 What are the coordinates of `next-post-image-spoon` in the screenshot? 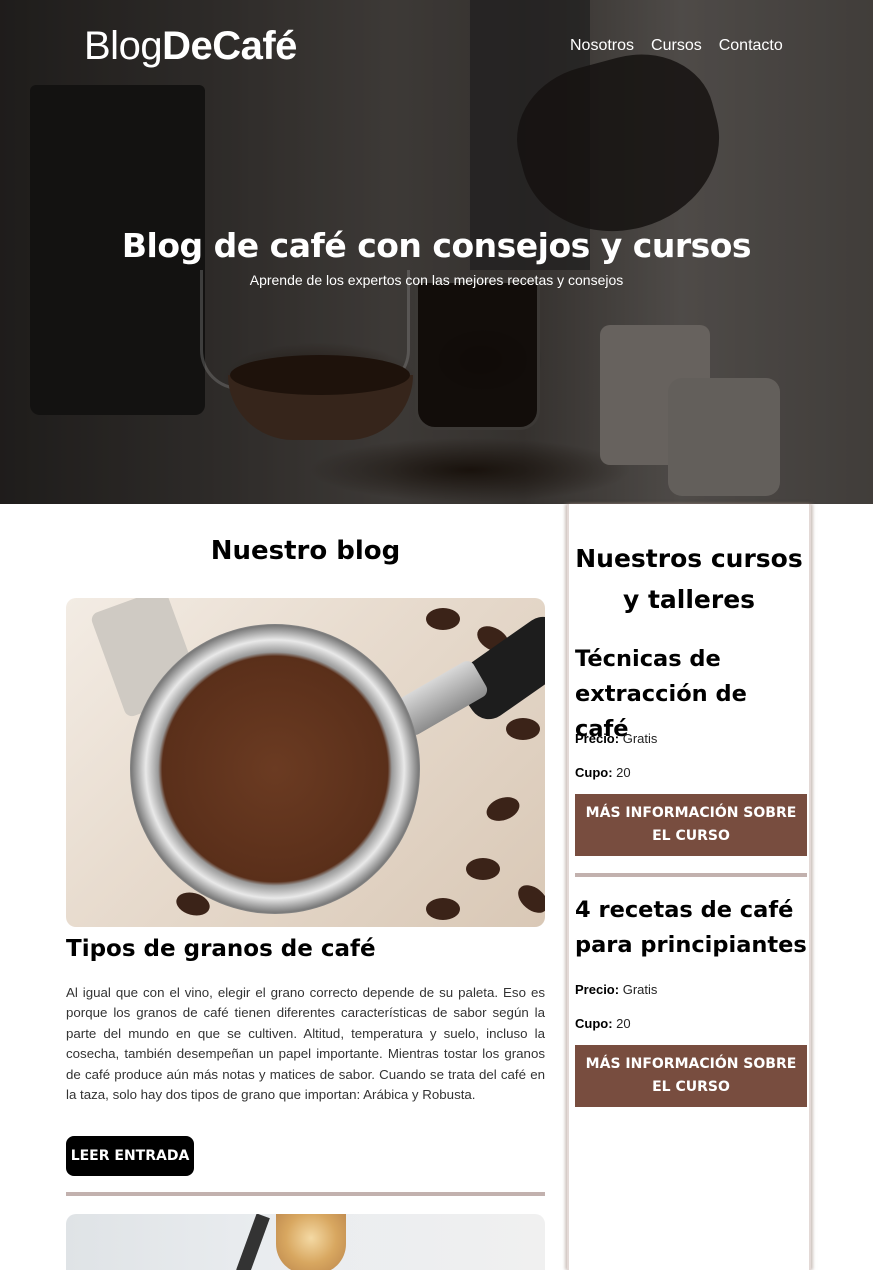 It's located at (253, 1242).